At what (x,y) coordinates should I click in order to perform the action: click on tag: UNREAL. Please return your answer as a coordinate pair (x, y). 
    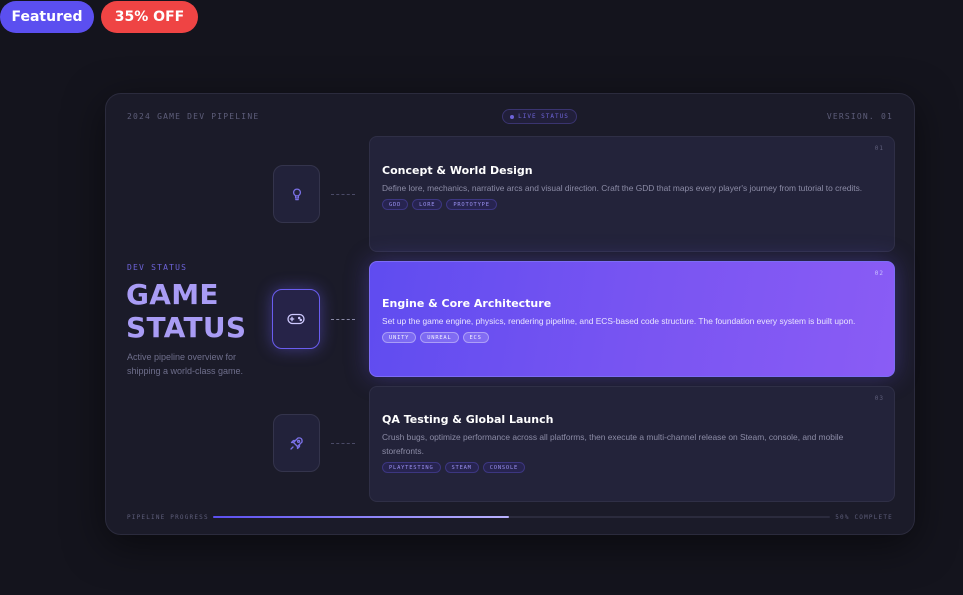
    Looking at the image, I should click on (439, 337).